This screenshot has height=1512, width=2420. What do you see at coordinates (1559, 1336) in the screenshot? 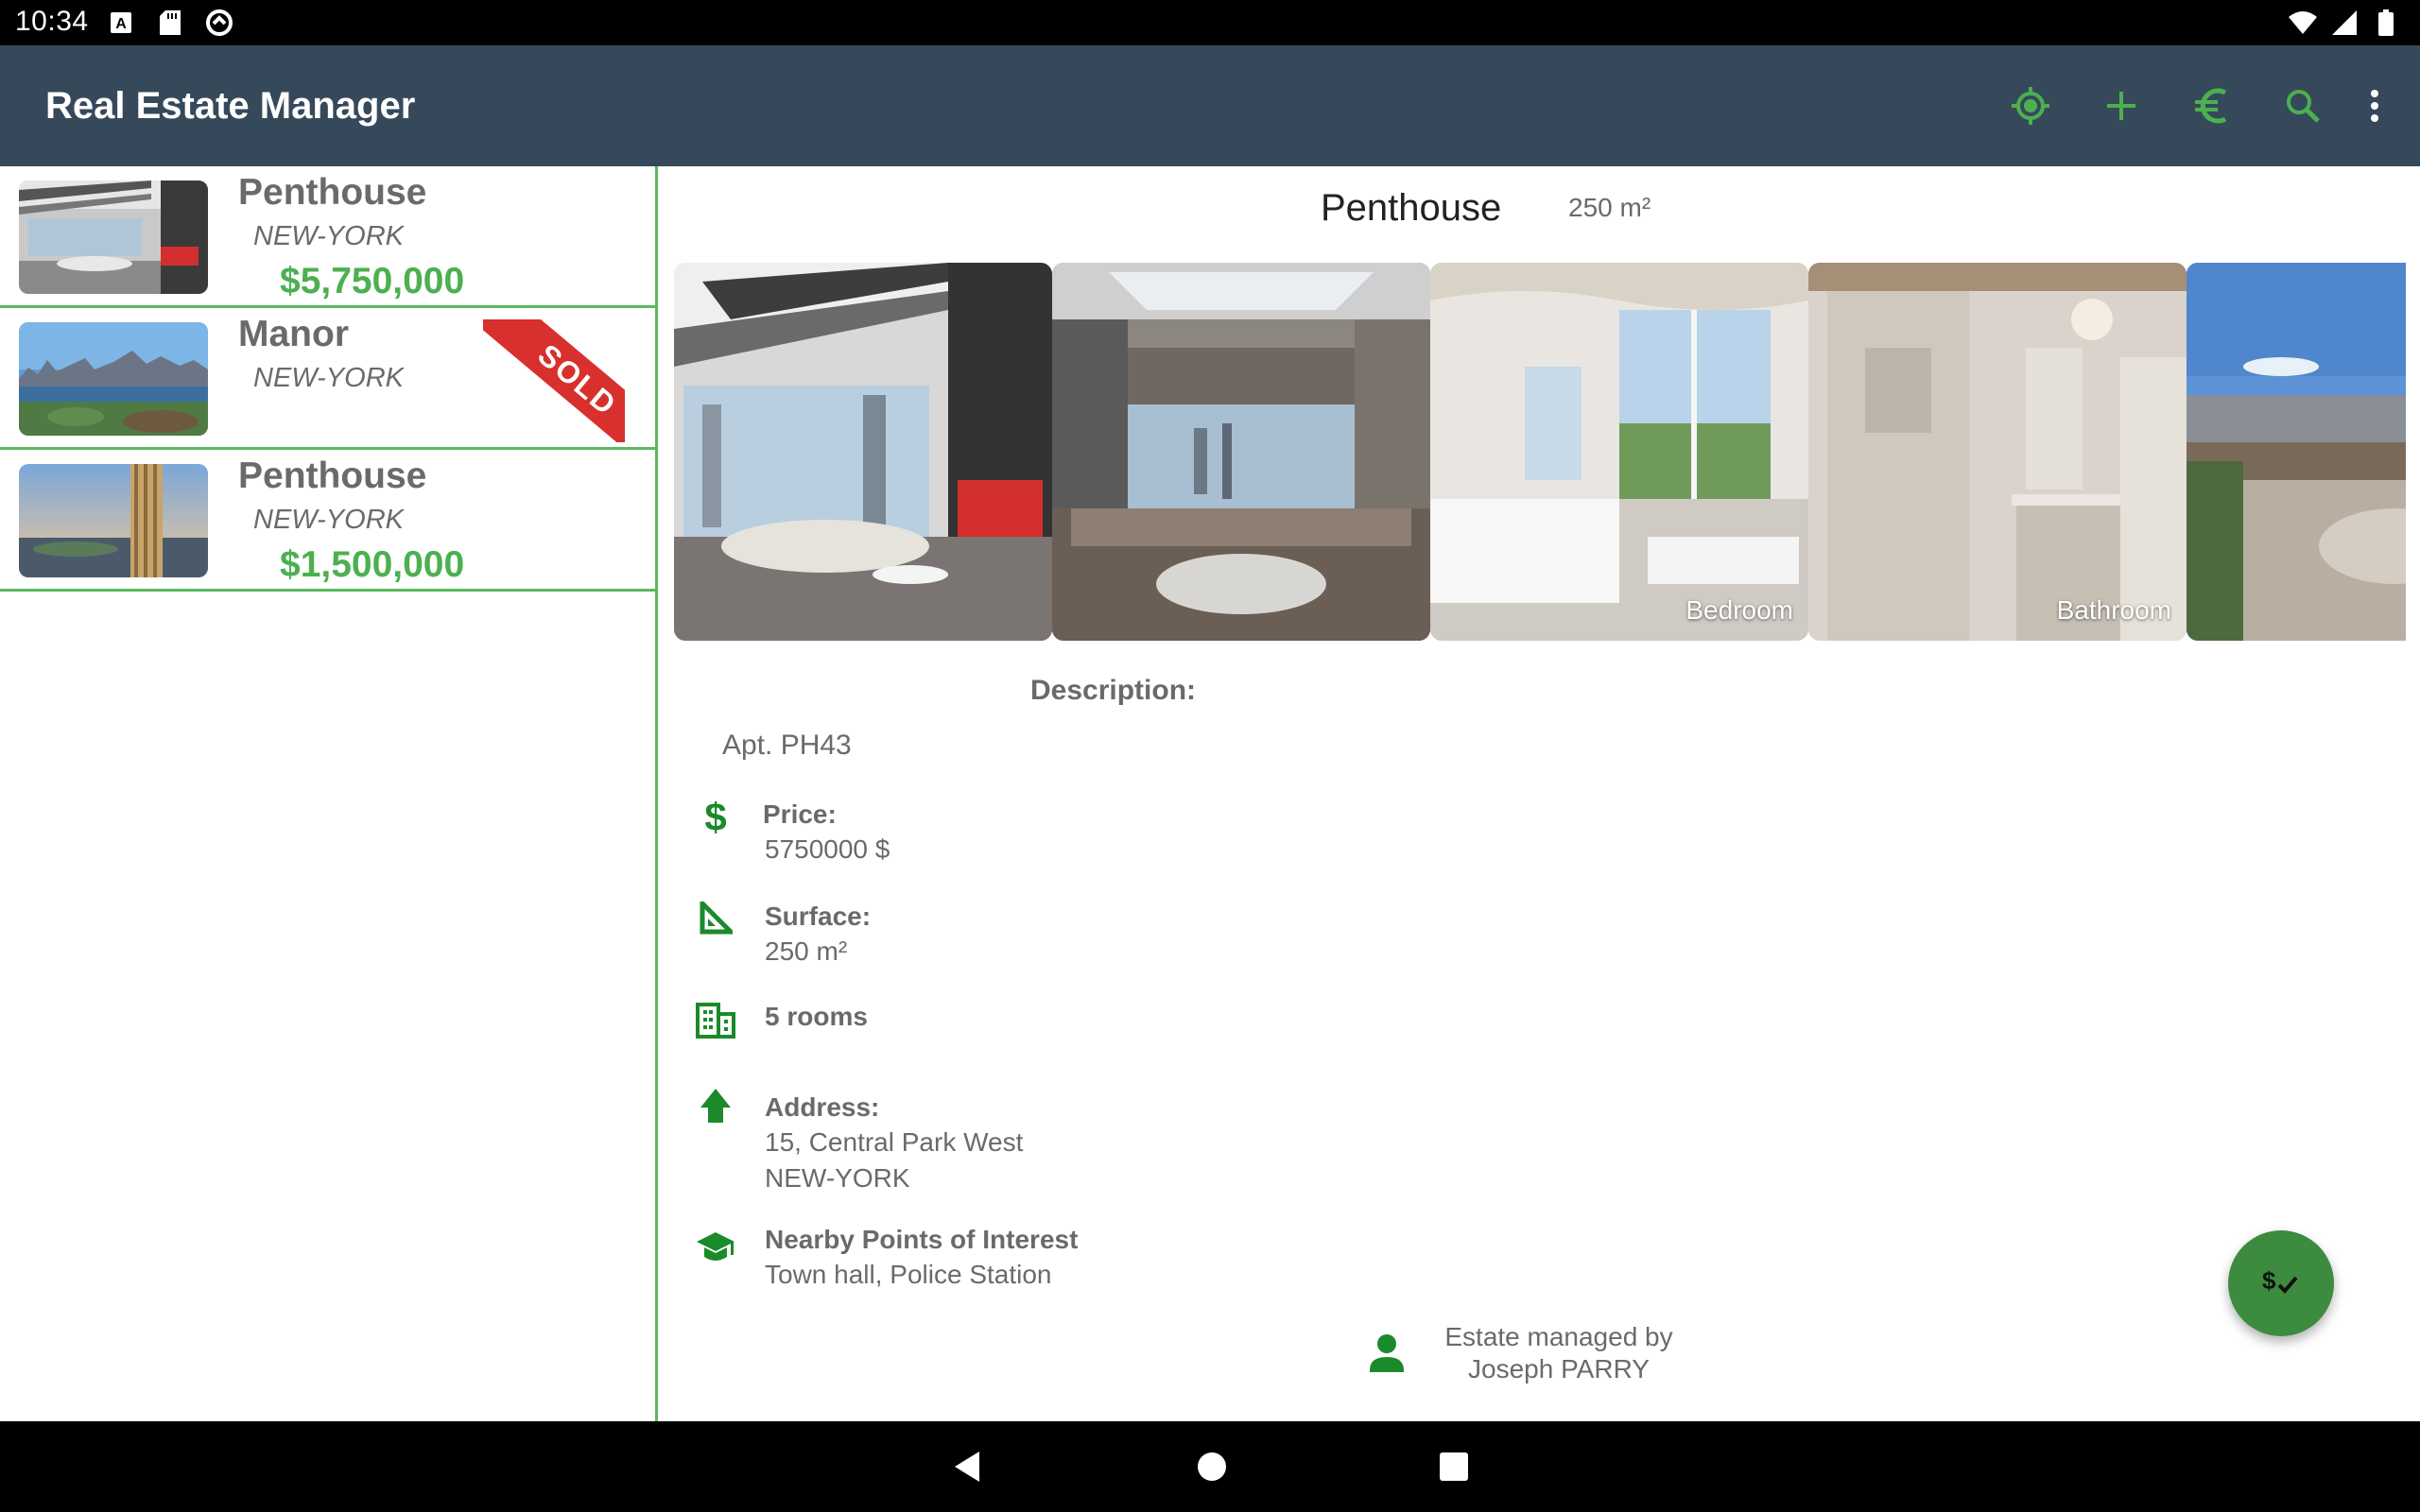
I see `manager-label: Estate managed by` at bounding box center [1559, 1336].